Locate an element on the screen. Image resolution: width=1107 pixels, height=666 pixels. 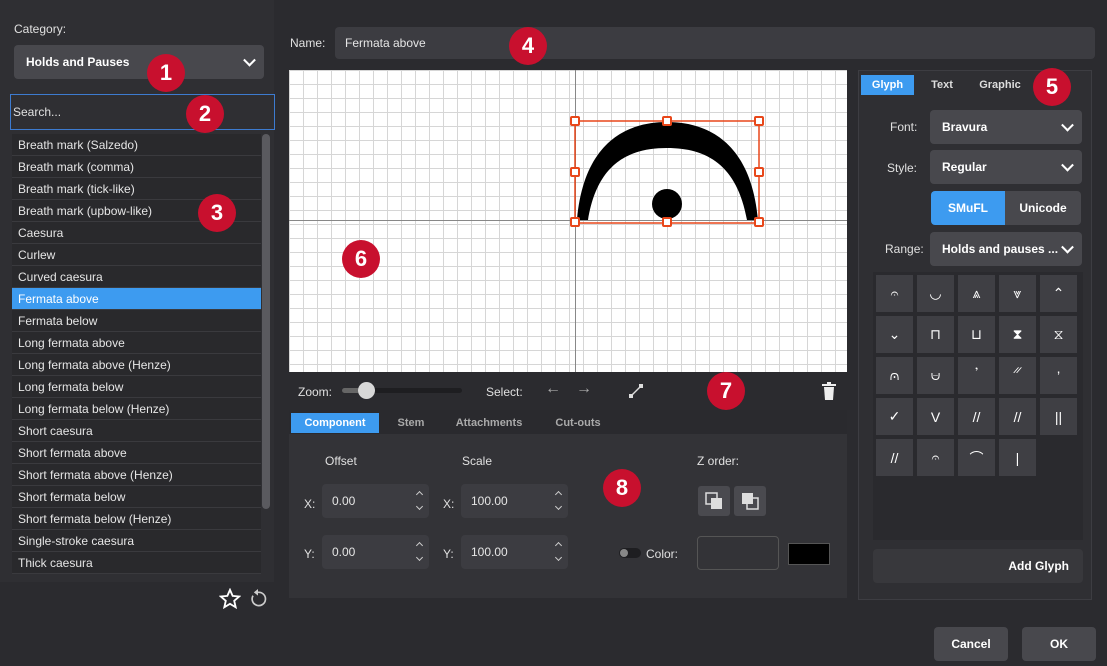
color-picker is located at coordinates (738, 553).